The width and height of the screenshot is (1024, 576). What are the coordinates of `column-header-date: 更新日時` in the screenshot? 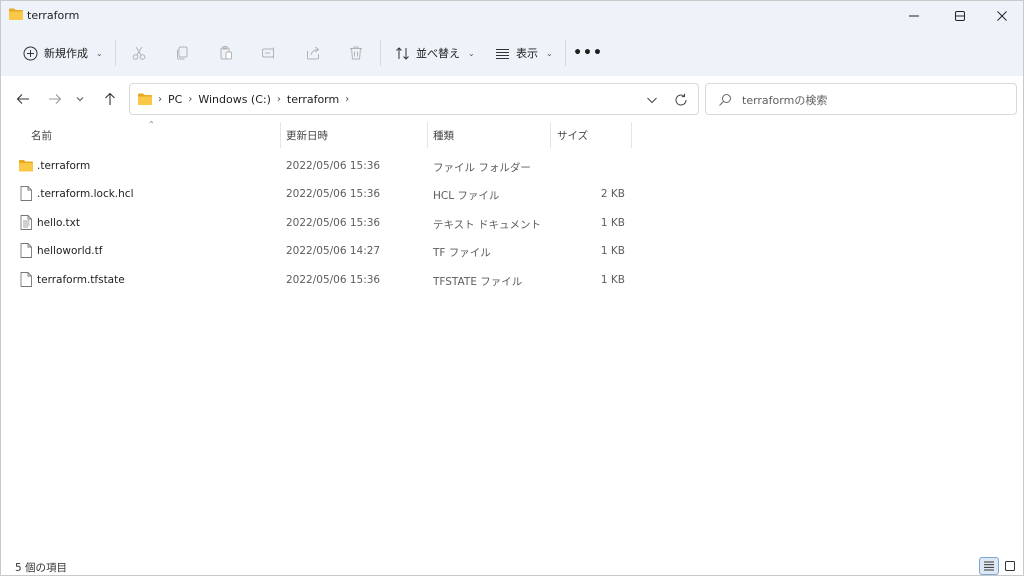 It's located at (307, 135).